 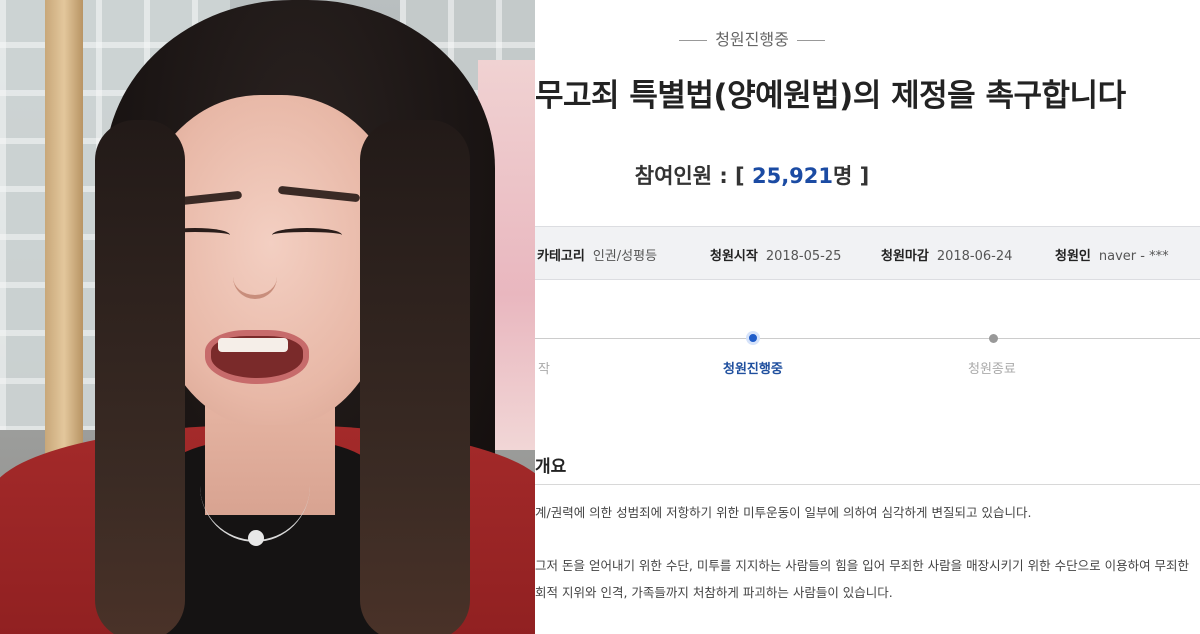 I want to click on teeth, so click(x=253, y=345).